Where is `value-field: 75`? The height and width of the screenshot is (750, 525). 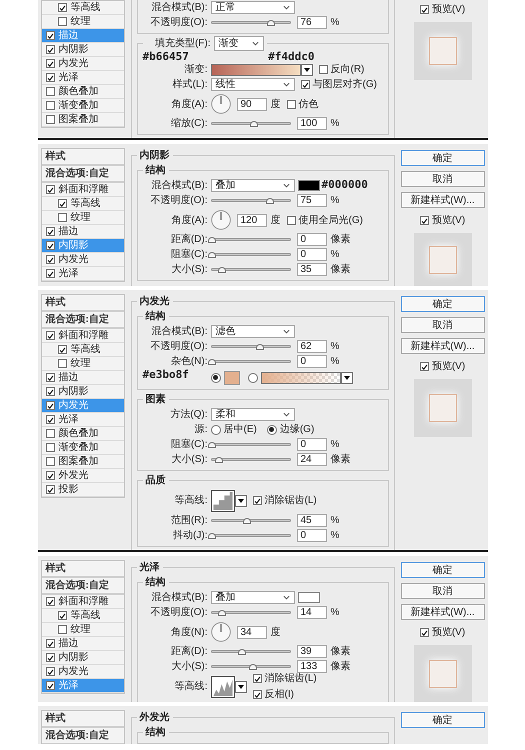
value-field: 75 is located at coordinates (311, 200).